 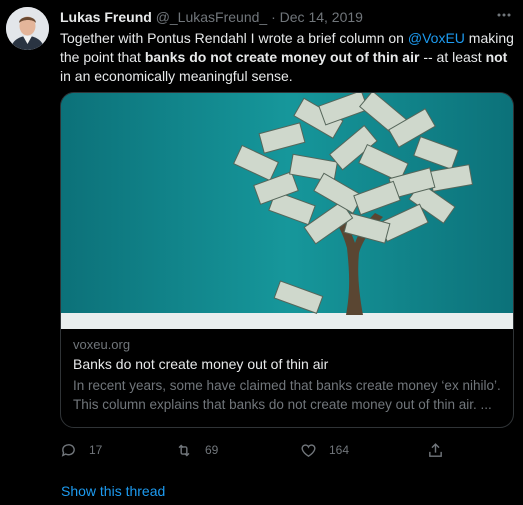 What do you see at coordinates (106, 17) in the screenshot?
I see `author-name: Lukas Freund` at bounding box center [106, 17].